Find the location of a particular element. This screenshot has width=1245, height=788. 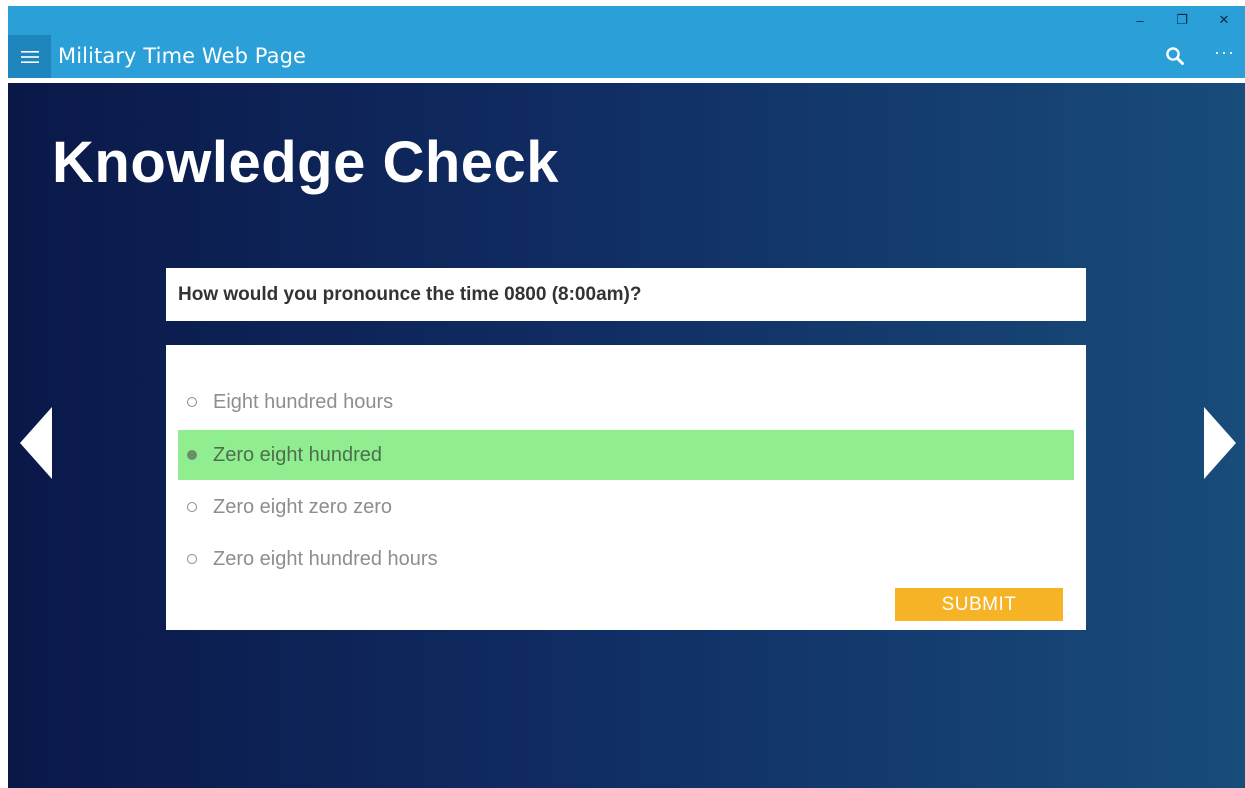

window-controls: – ❐ ✕ is located at coordinates (1182, 20).